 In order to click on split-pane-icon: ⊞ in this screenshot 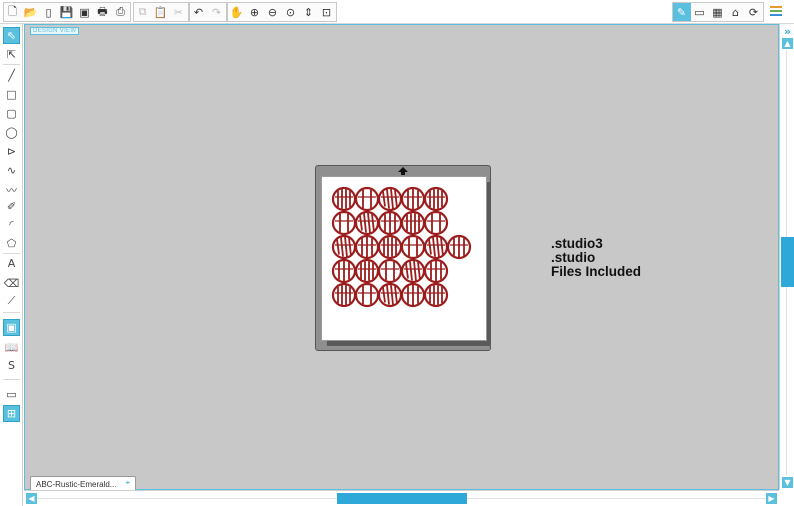, I will do `click(11, 413)`.